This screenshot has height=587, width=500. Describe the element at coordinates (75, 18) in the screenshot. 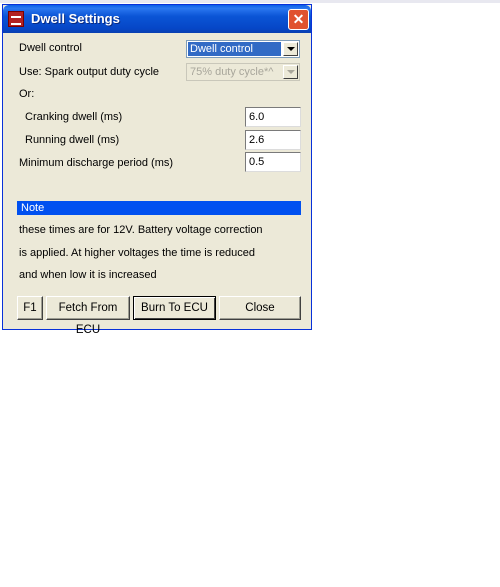

I see `window-title: Dwell Settings` at that location.